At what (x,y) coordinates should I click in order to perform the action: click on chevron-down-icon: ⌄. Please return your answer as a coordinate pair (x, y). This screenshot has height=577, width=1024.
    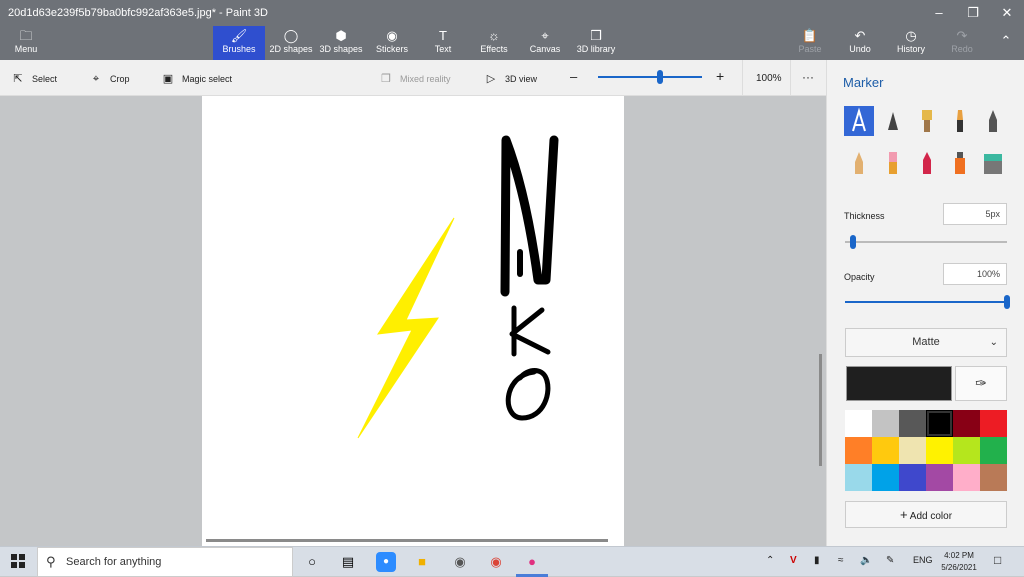
    Looking at the image, I should click on (993, 342).